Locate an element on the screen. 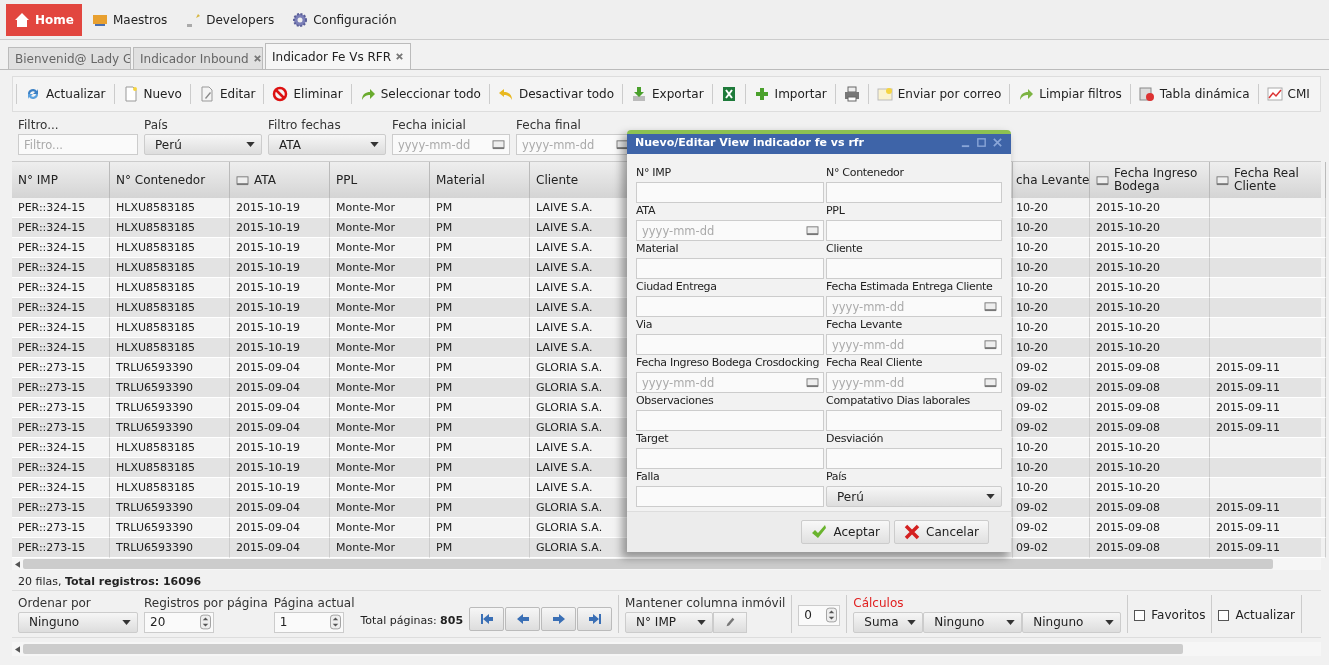 Image resolution: width=1329 pixels, height=665 pixels. caret-icon is located at coordinates (374, 144).